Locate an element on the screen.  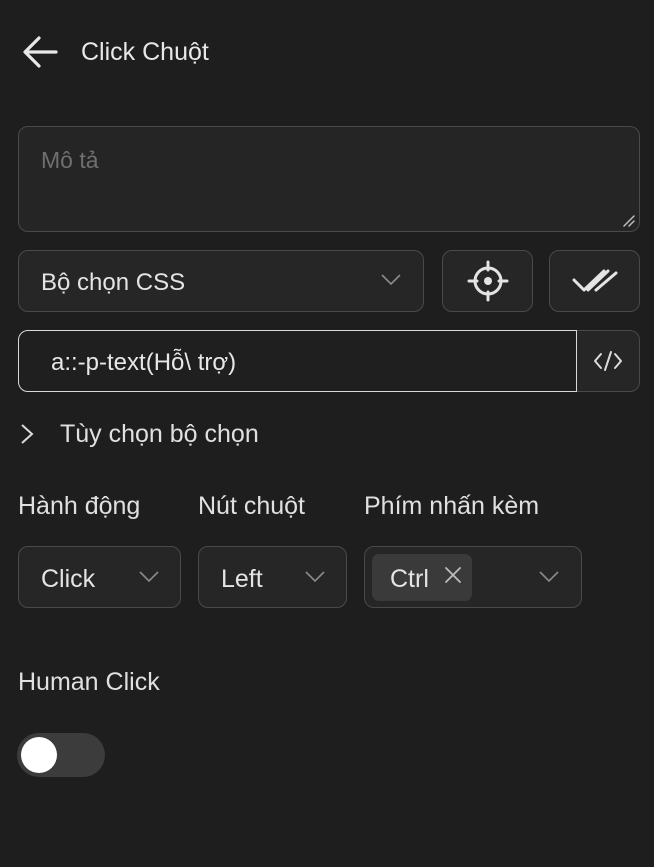
css-selector-field: a::-p-text(Hỗ\ trợ) is located at coordinates (329, 361).